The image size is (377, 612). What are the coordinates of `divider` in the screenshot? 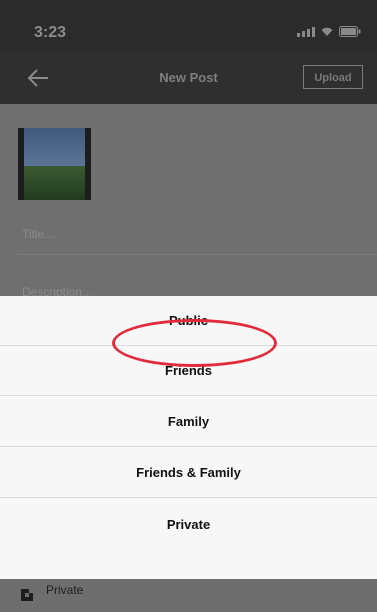 It's located at (197, 254).